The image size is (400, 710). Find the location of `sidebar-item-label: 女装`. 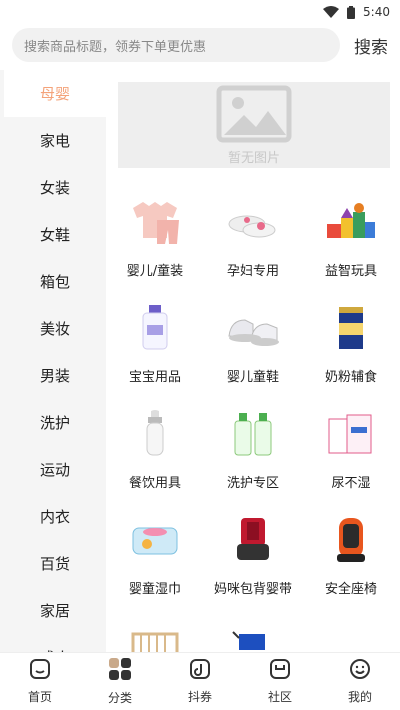

sidebar-item-label: 女装 is located at coordinates (54, 188).